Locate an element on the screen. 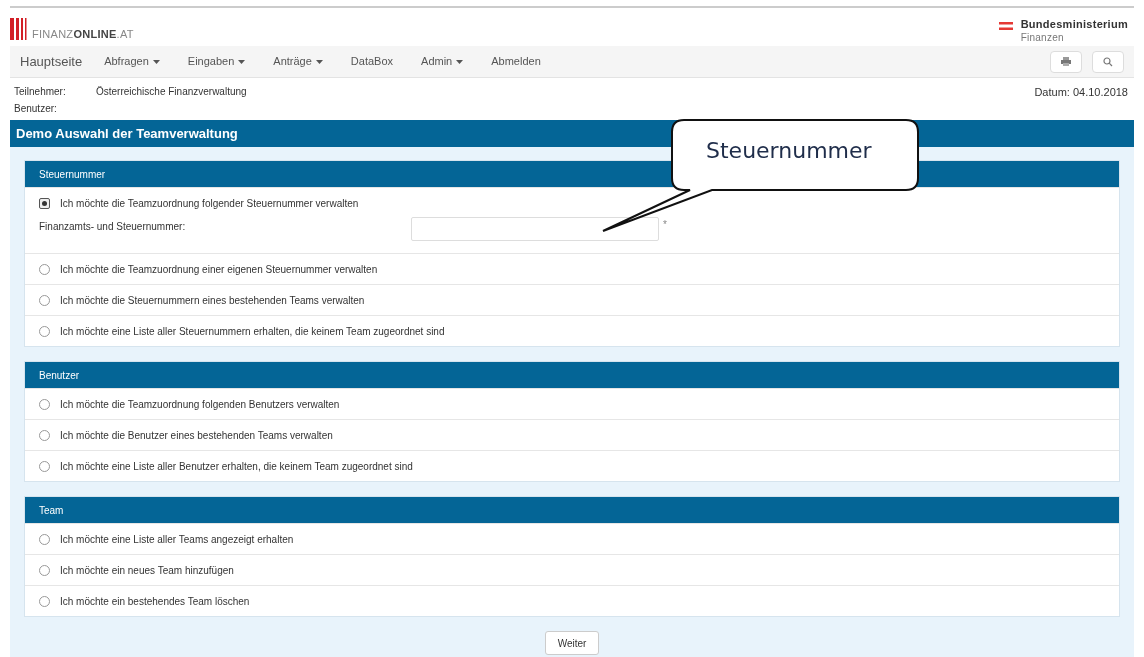  logo-text: FINANZONLINE.AT is located at coordinates (83, 34).